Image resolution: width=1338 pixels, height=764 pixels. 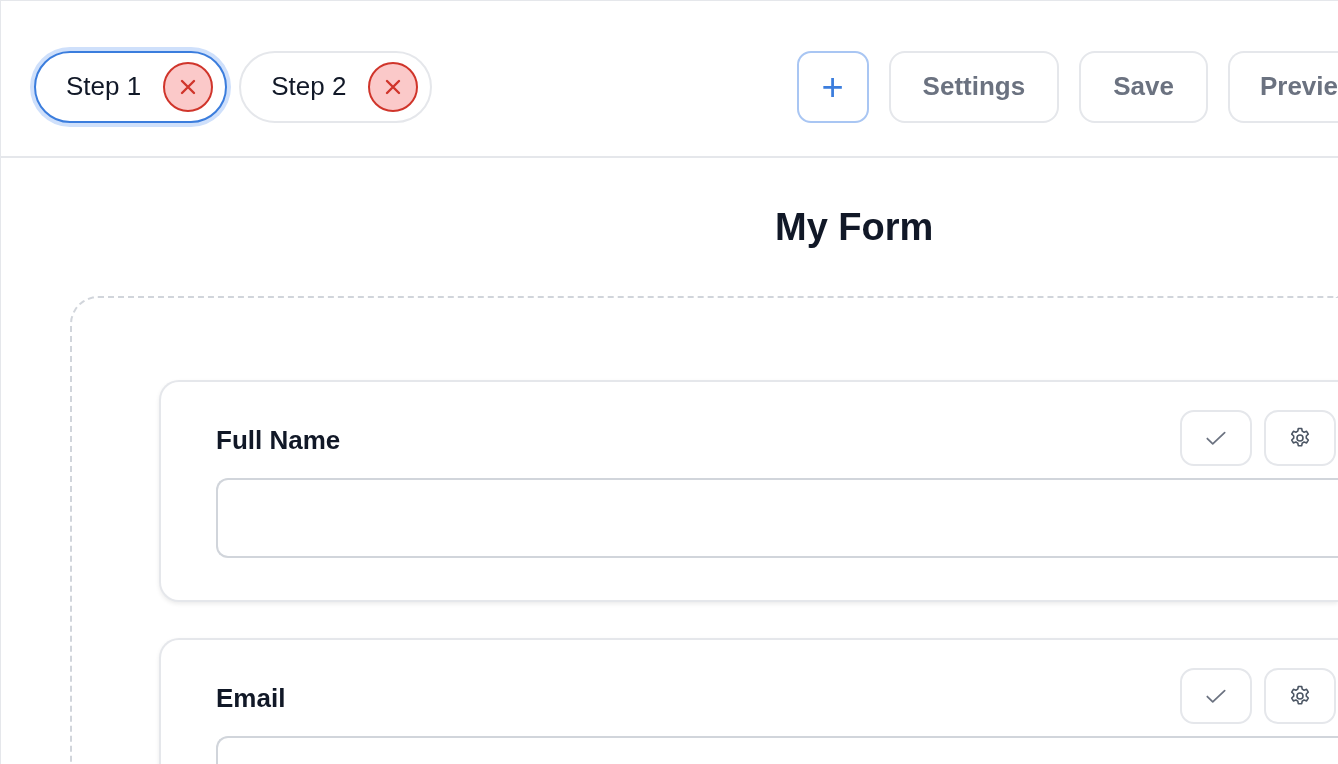 I want to click on toolbar-button: Previe, so click(x=1282, y=86).